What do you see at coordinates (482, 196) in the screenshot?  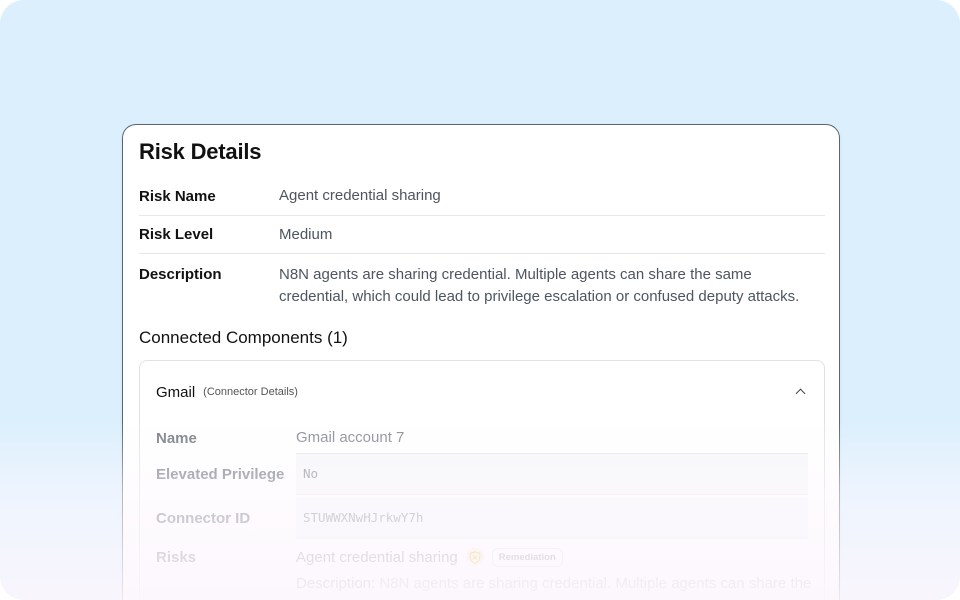 I see `risk-name-row: Risk Name Agent credential sharing` at bounding box center [482, 196].